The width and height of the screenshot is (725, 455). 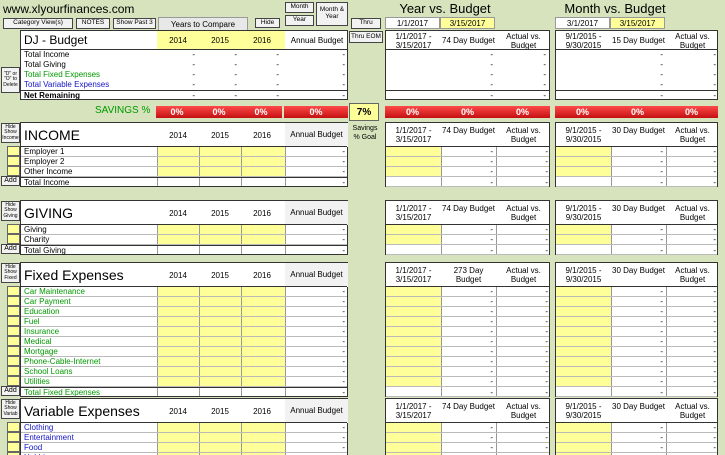 I want to click on category-views-button: Category View(s), so click(x=38, y=23).